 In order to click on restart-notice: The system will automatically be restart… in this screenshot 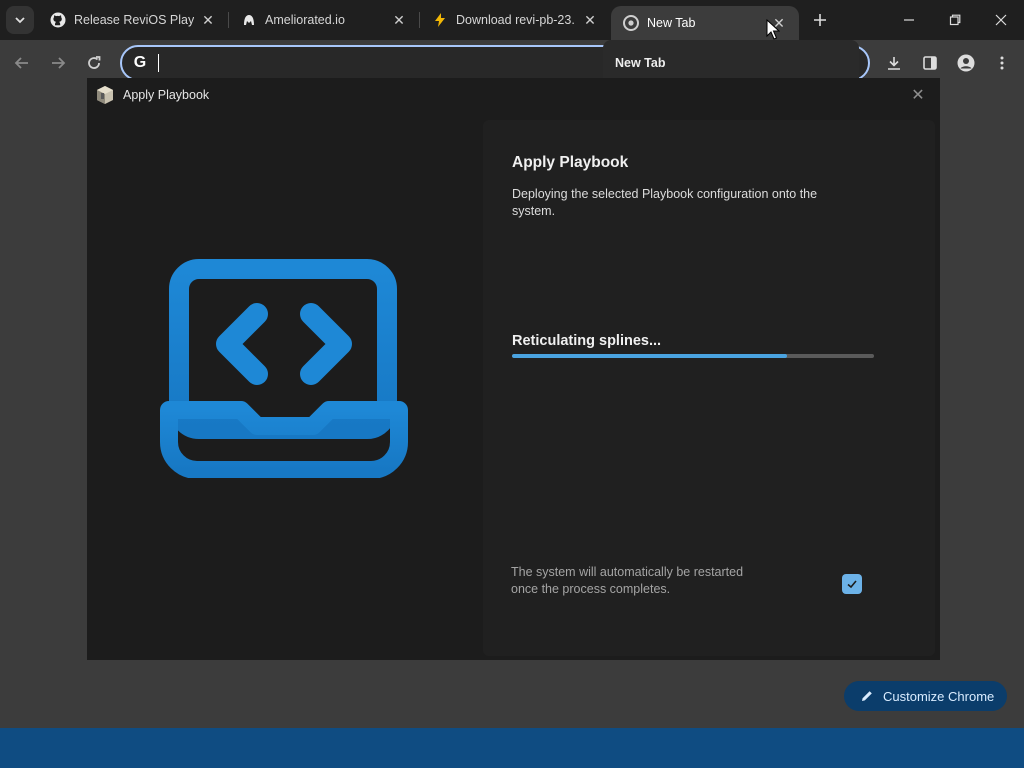, I will do `click(627, 580)`.